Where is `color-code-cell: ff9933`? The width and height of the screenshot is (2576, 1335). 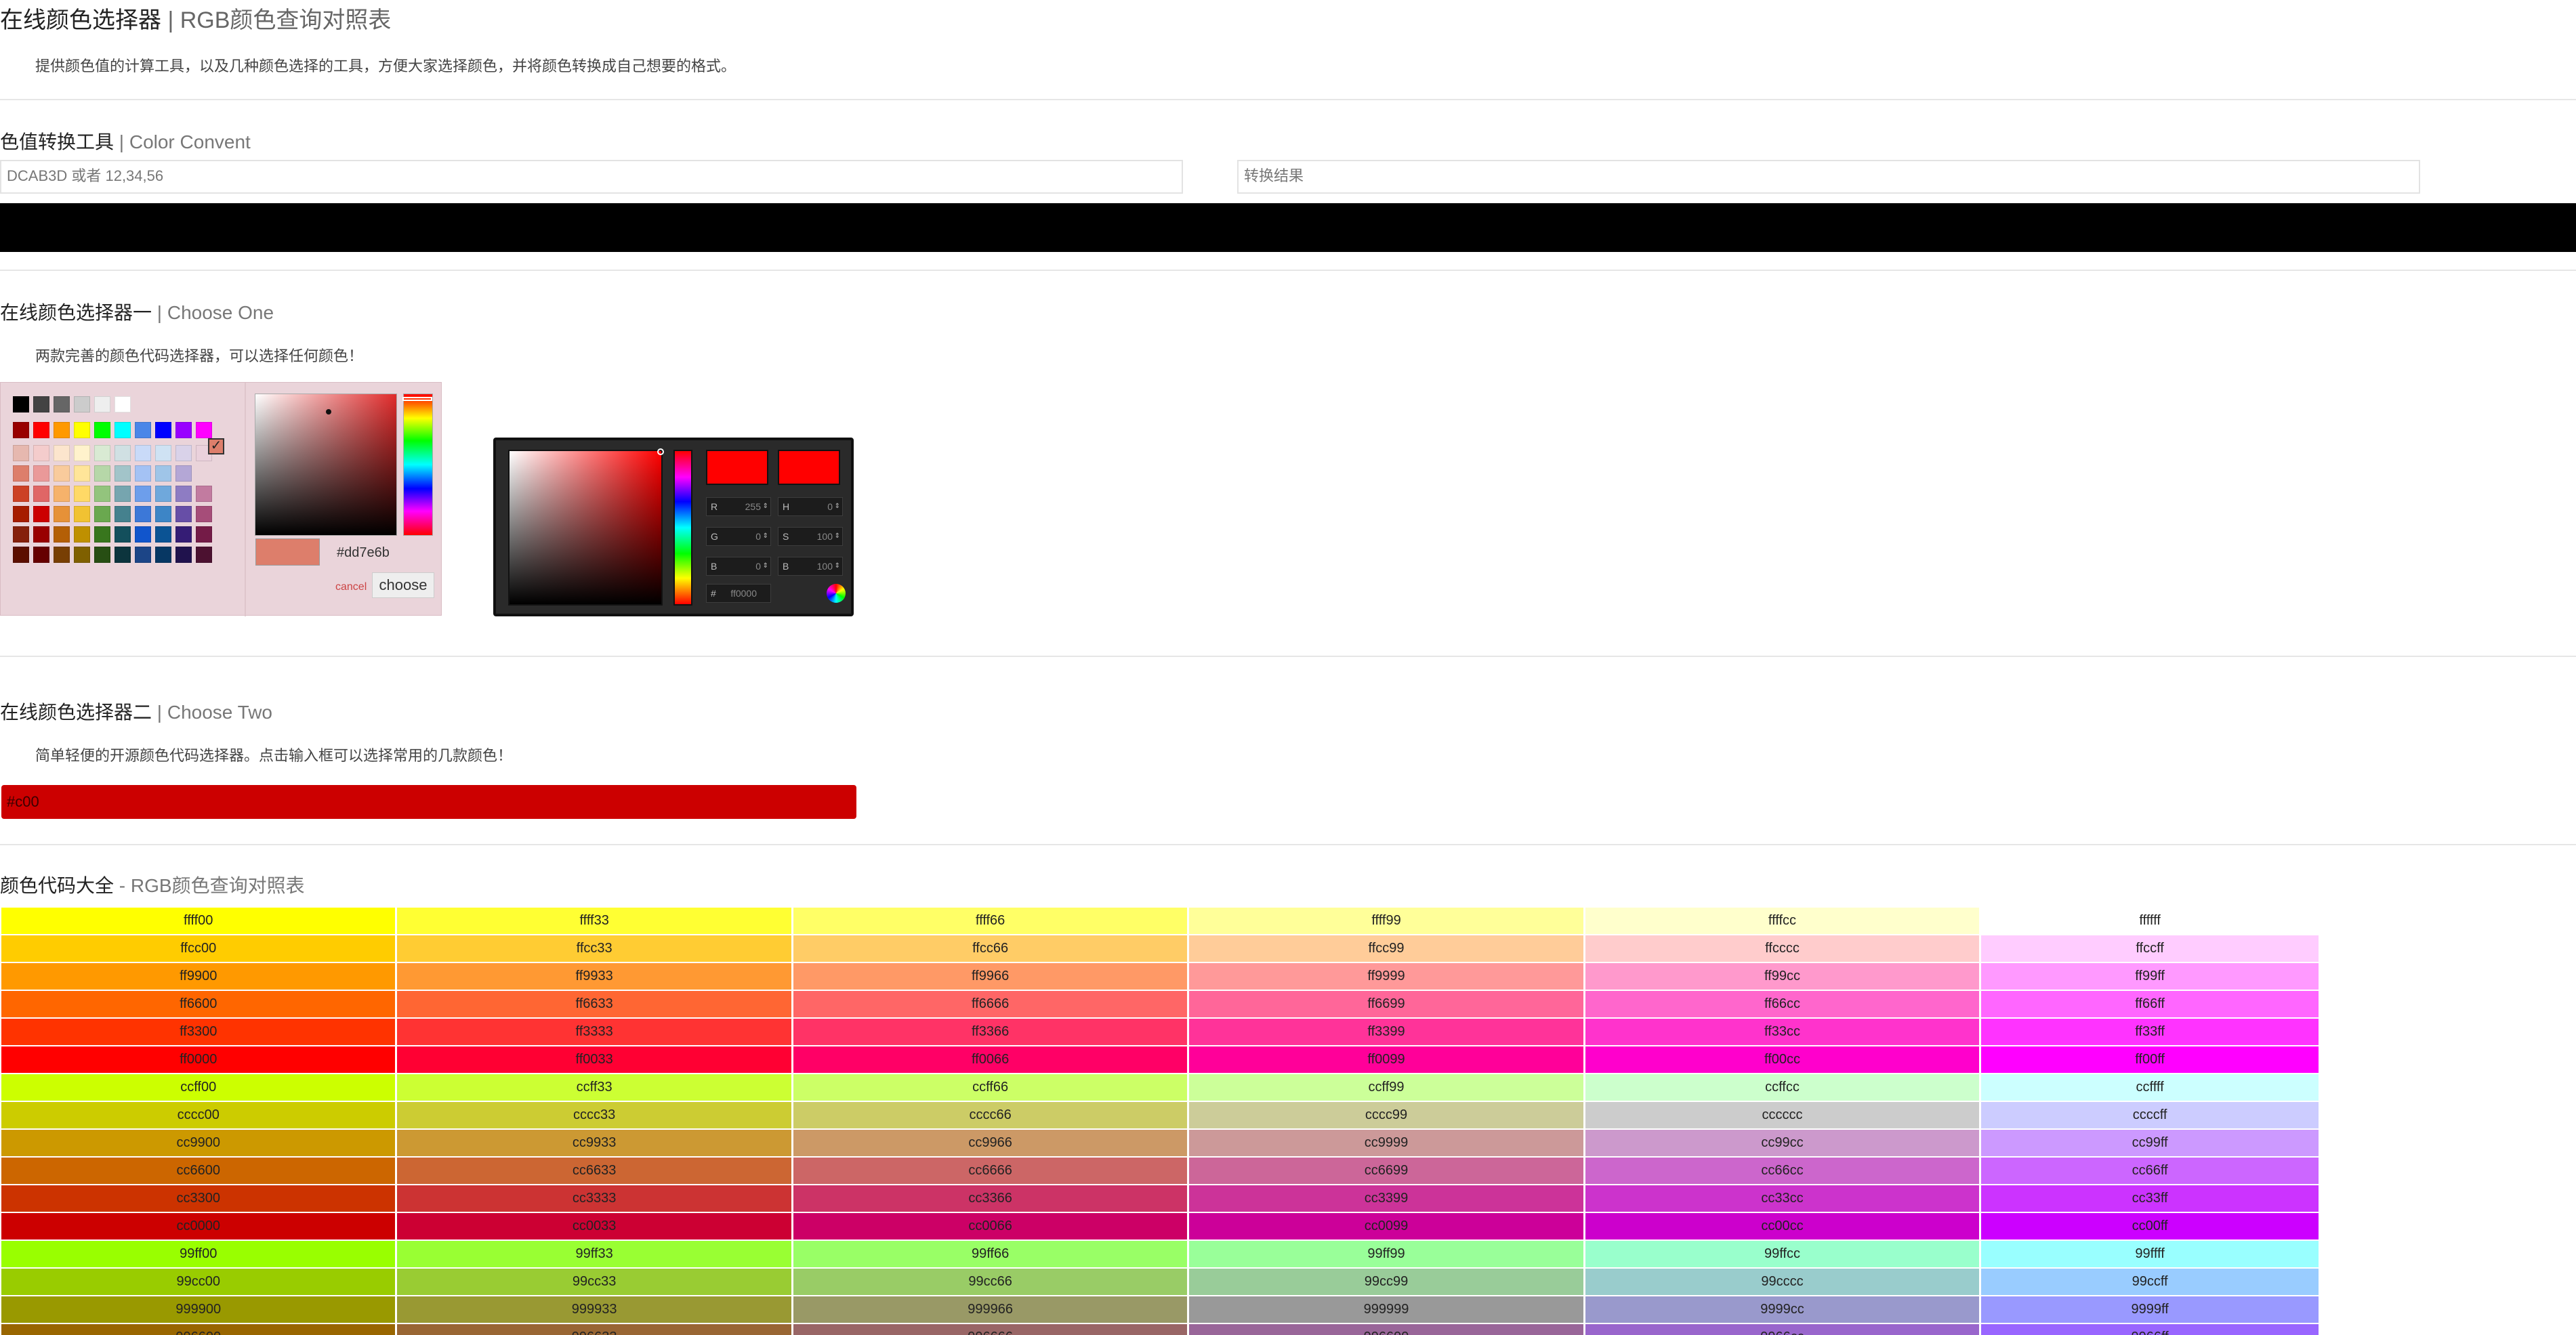
color-code-cell: ff9933 is located at coordinates (594, 976).